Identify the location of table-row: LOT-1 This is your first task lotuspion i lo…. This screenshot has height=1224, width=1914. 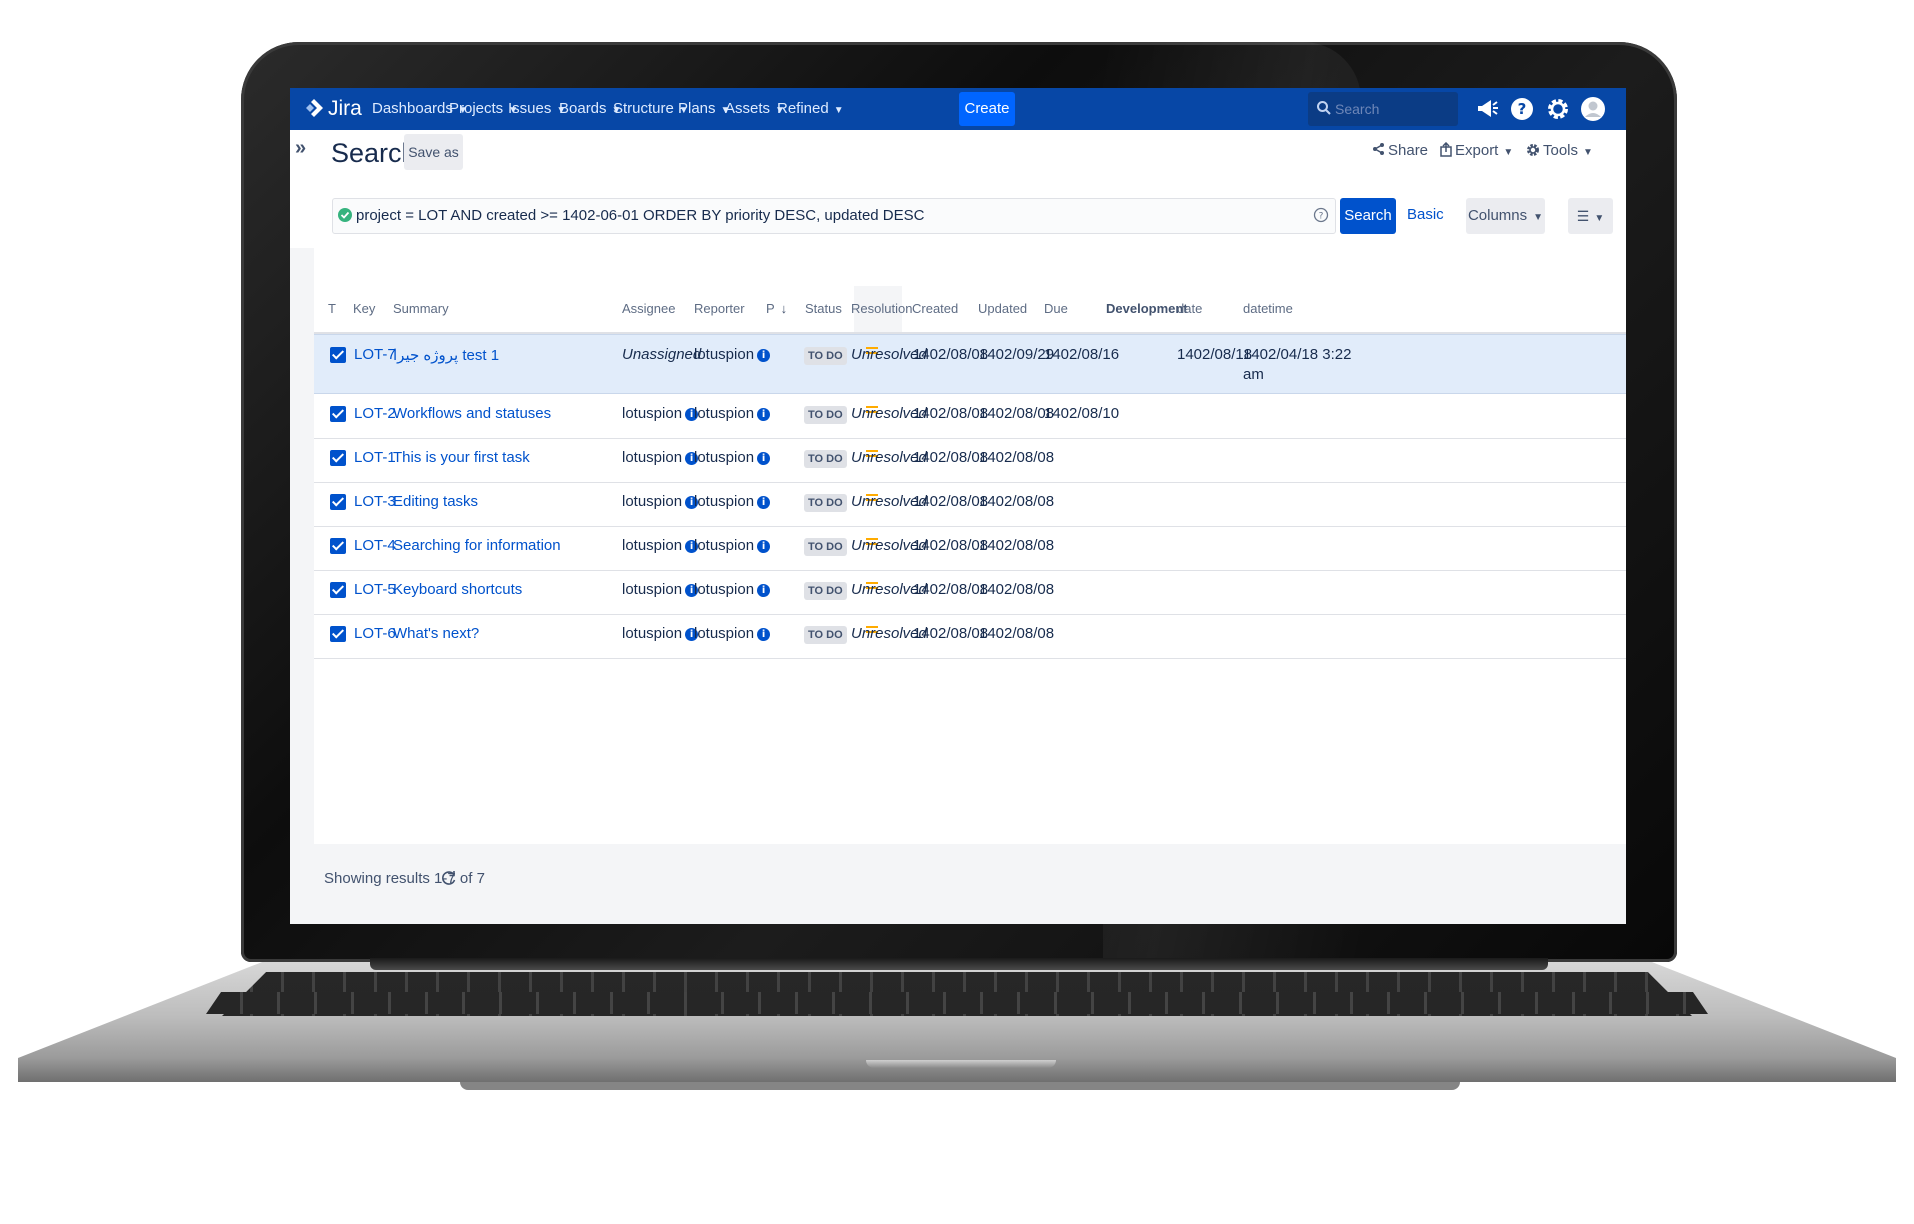
(970, 460).